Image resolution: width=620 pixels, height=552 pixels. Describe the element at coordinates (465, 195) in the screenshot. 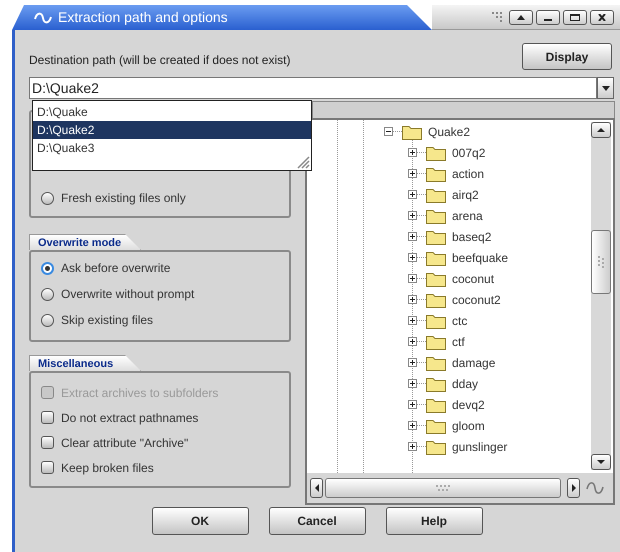

I see `folder-name: airq2` at that location.